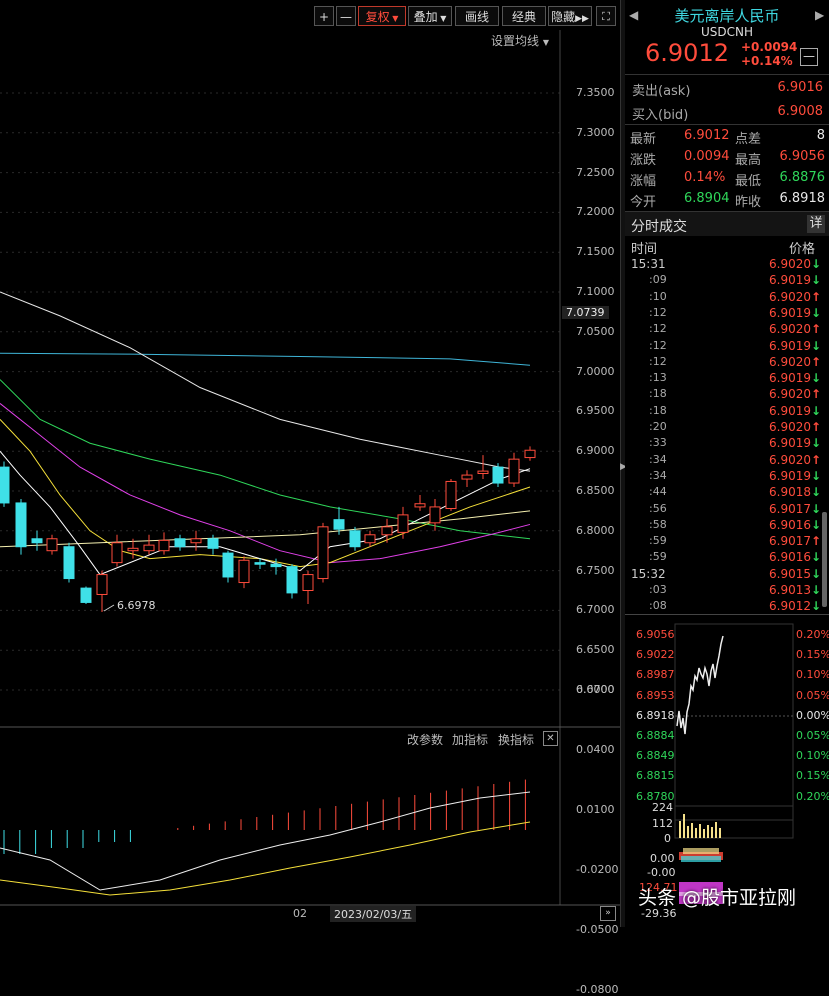 This screenshot has width=829, height=996. Describe the element at coordinates (700, 826) in the screenshot. I see `mini-volume-bars` at that location.